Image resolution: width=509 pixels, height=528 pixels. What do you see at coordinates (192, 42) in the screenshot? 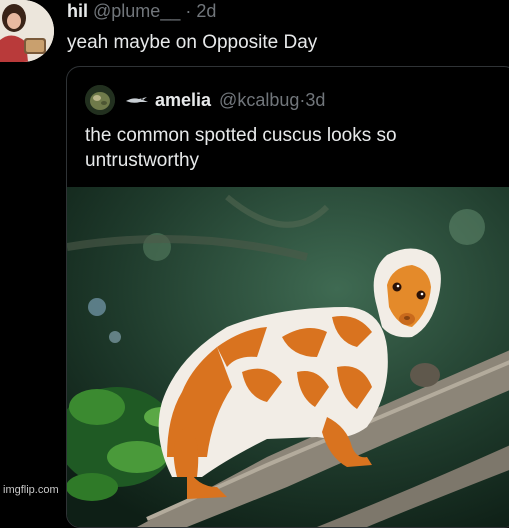
I see `tweet-text: yeah maybe on Opposite Day` at bounding box center [192, 42].